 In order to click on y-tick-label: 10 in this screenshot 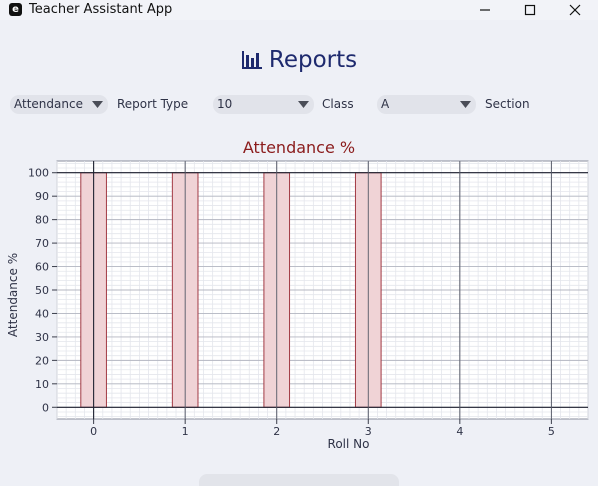, I will do `click(42, 384)`.